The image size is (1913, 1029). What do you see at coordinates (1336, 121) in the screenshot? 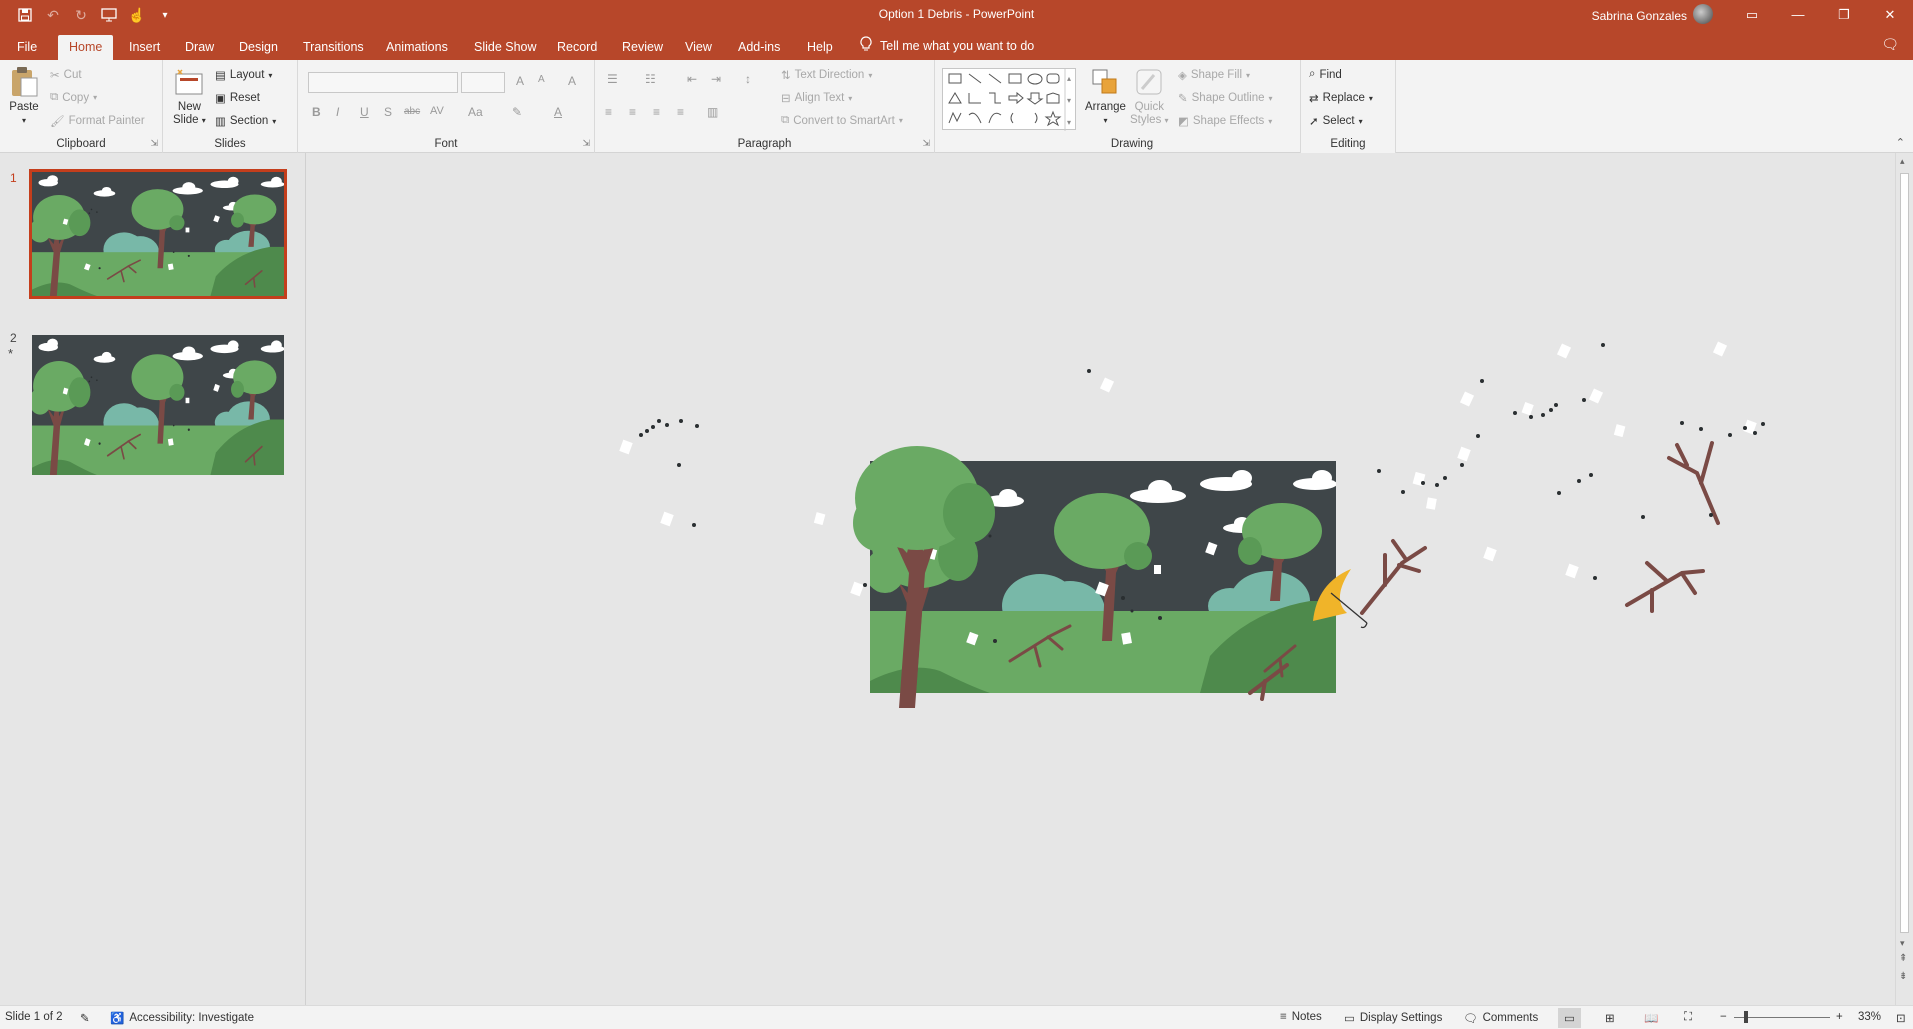
I see `select-button: ➚ Select ▾` at bounding box center [1336, 121].